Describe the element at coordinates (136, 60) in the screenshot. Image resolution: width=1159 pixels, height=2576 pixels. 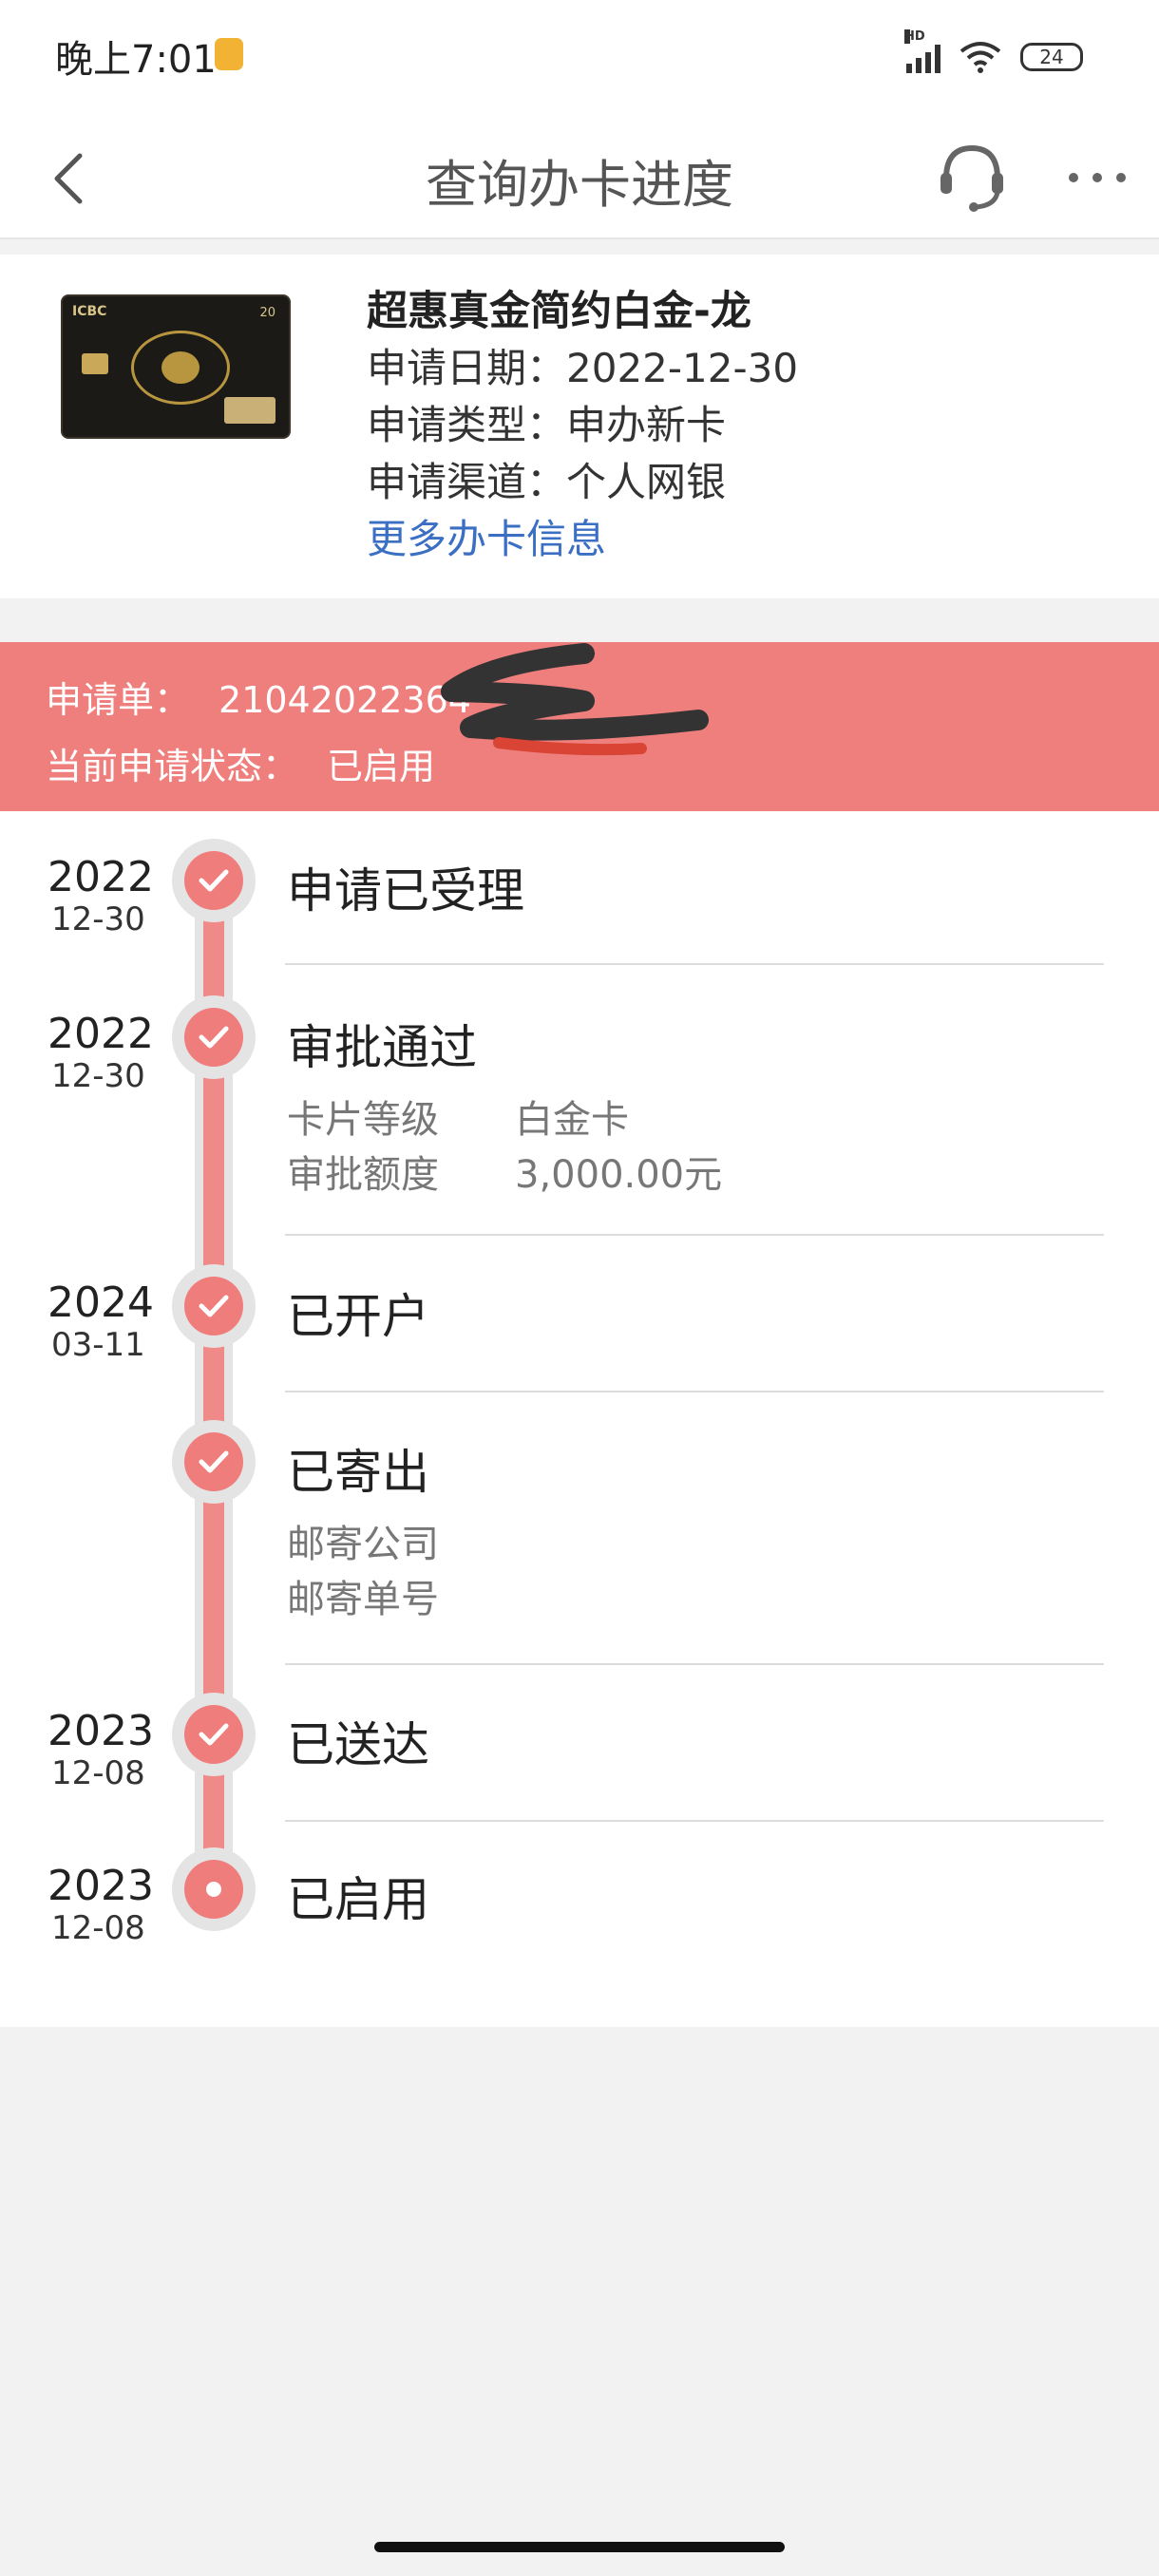
I see `status-time: 晚上7:01` at that location.